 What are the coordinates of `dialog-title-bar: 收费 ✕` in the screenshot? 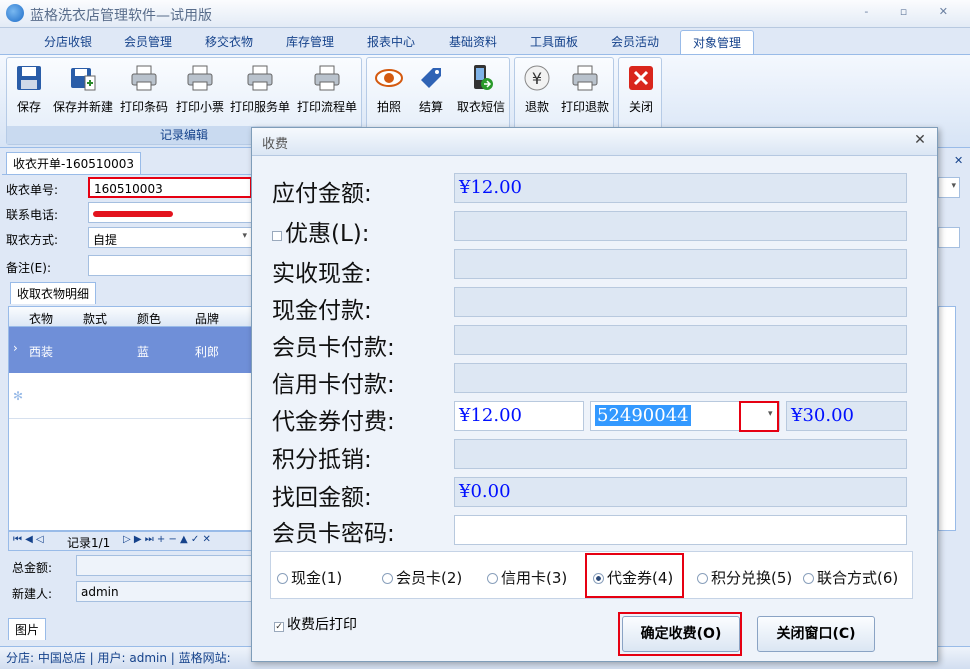 It's located at (594, 142).